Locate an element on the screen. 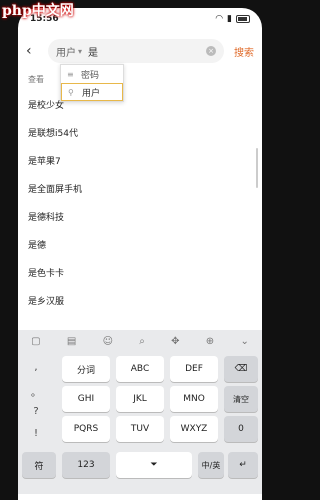  key-tuv: TUV is located at coordinates (140, 429).